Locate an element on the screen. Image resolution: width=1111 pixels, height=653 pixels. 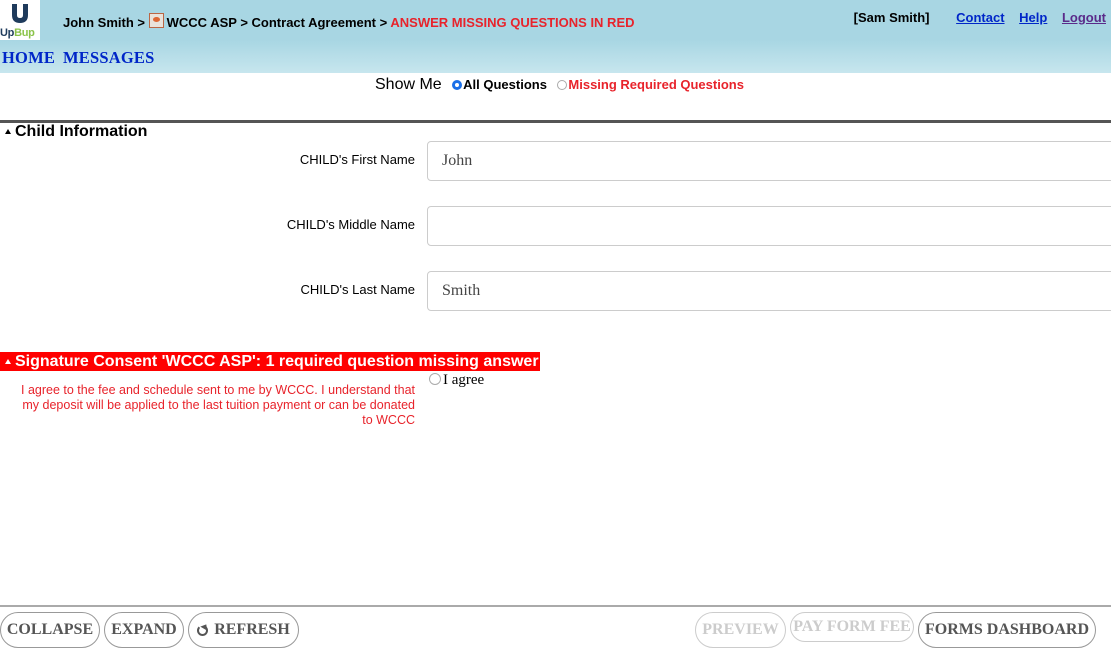
account-nav: [Sam Smith] Contact Help Logout is located at coordinates (980, 17).